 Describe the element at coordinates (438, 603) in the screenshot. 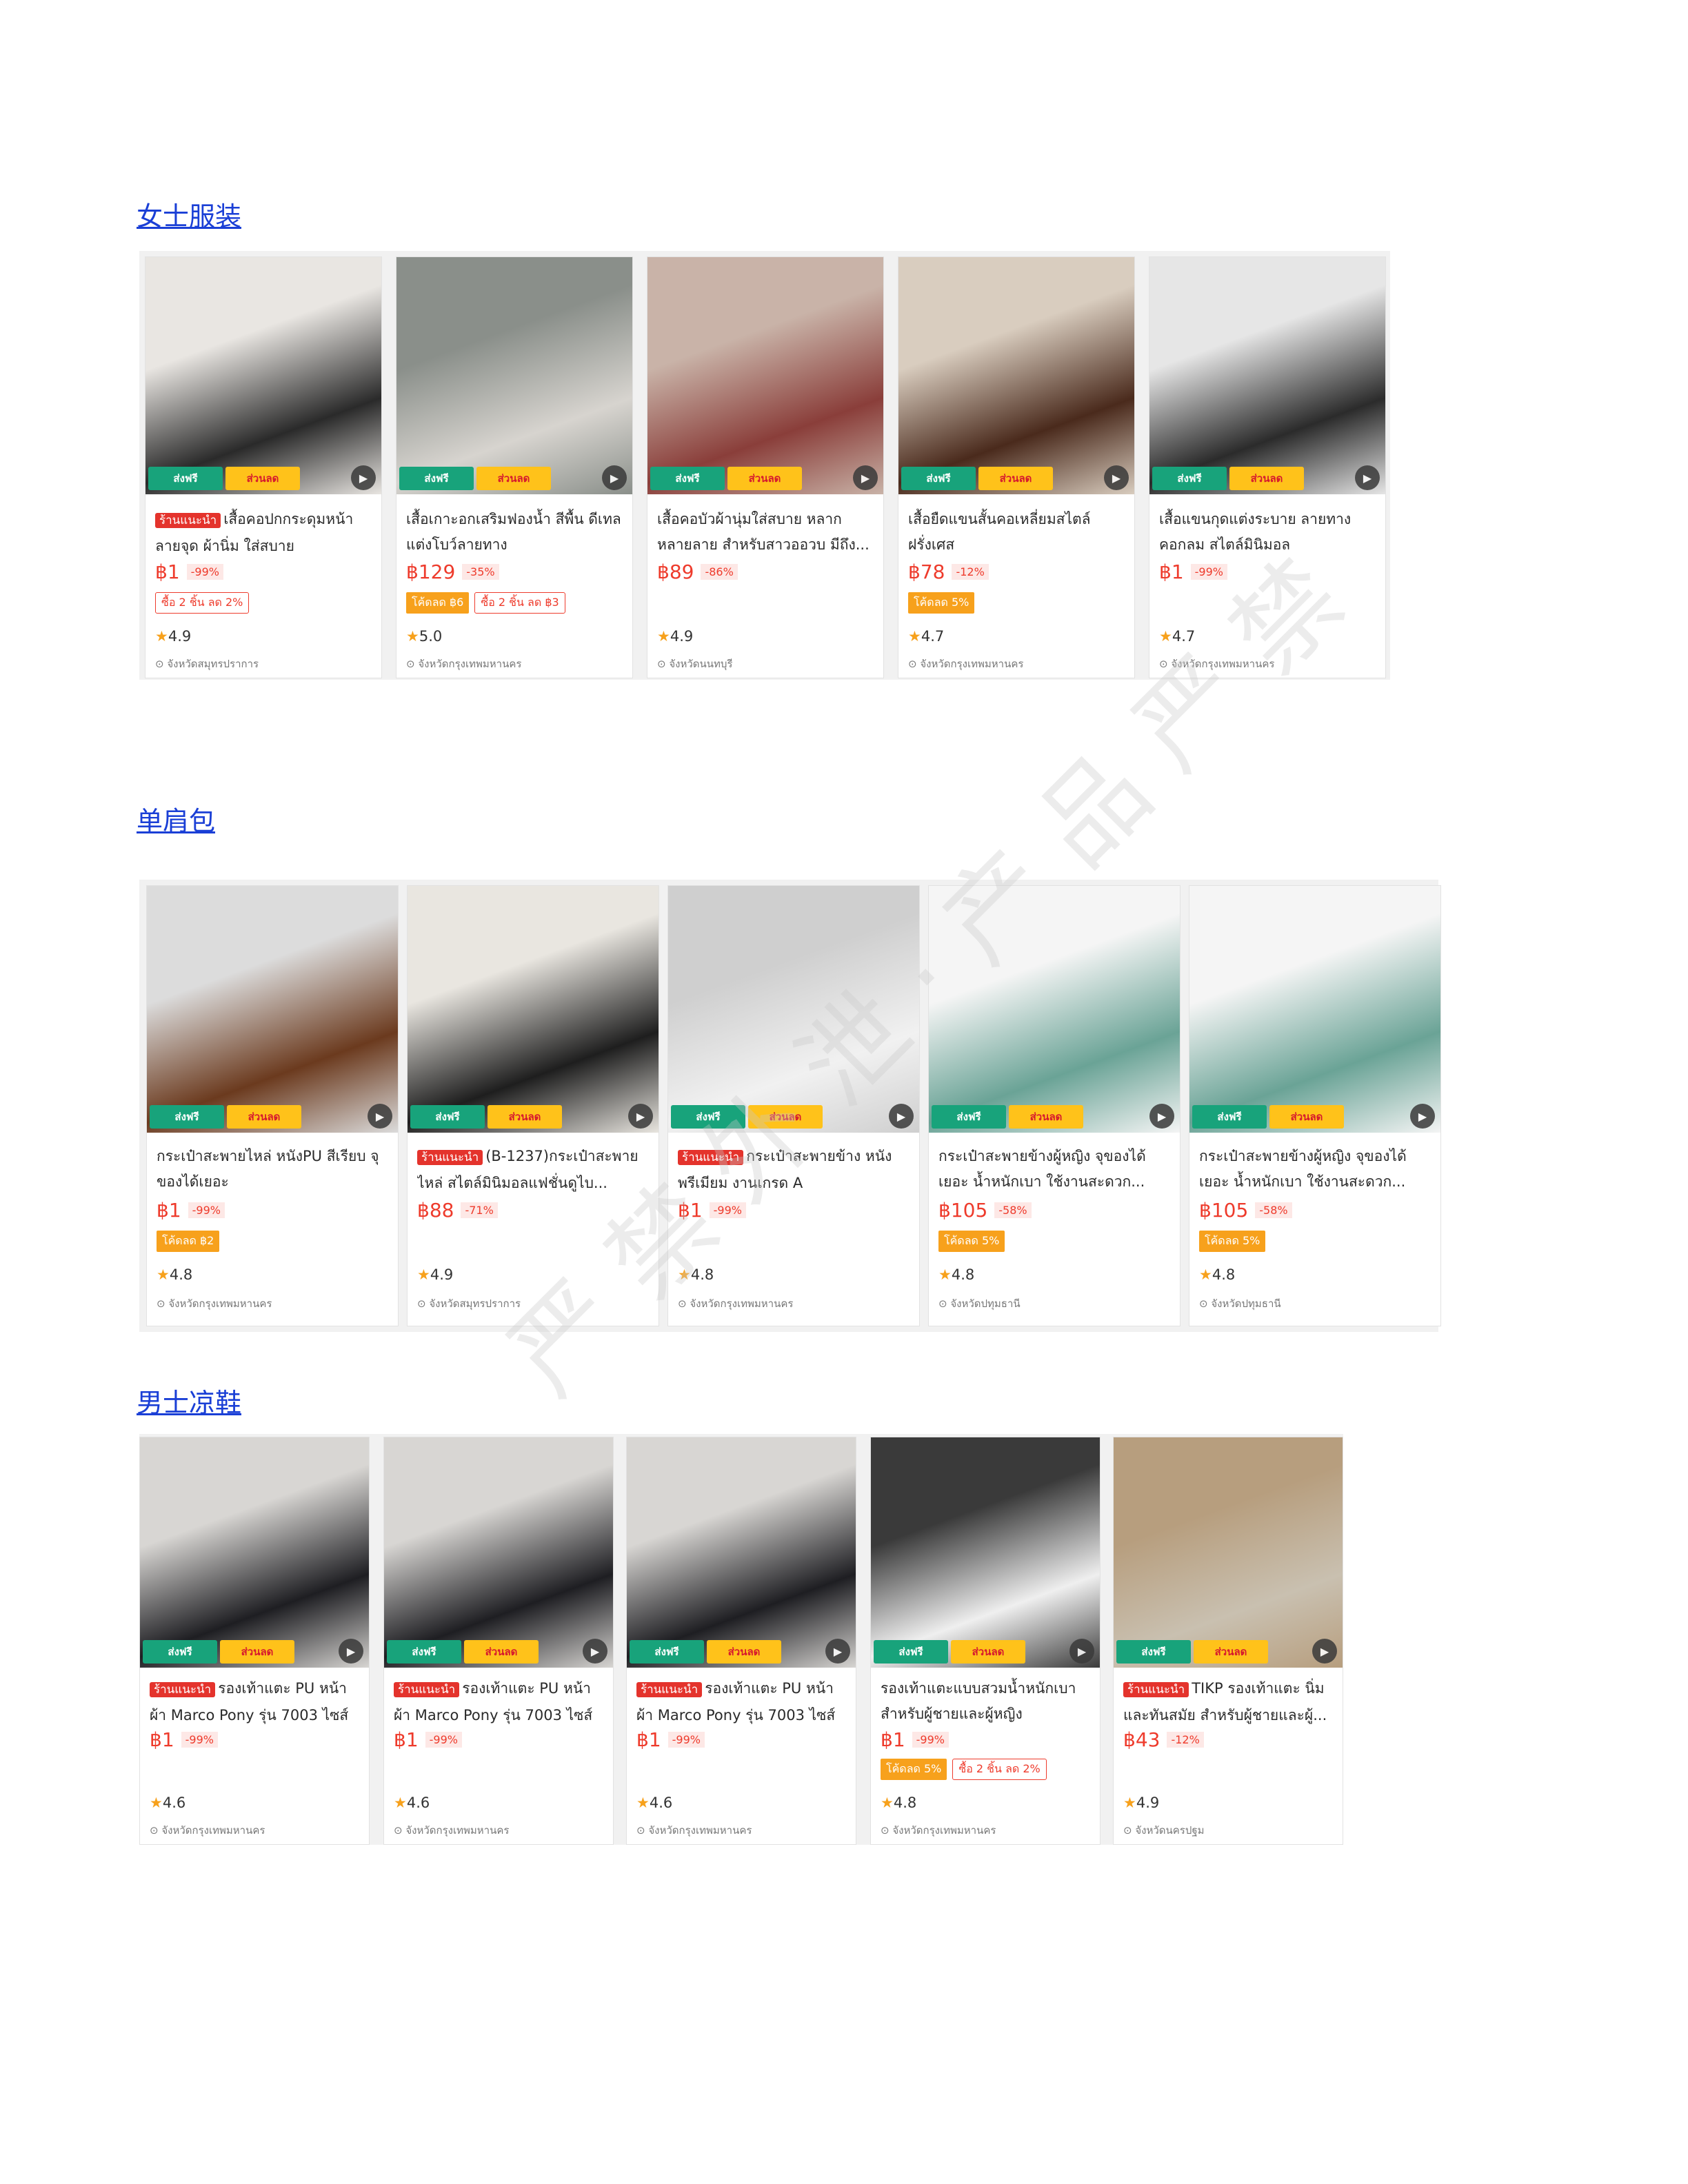

I see `coupon-tag: โค้ดลด ฿6` at that location.